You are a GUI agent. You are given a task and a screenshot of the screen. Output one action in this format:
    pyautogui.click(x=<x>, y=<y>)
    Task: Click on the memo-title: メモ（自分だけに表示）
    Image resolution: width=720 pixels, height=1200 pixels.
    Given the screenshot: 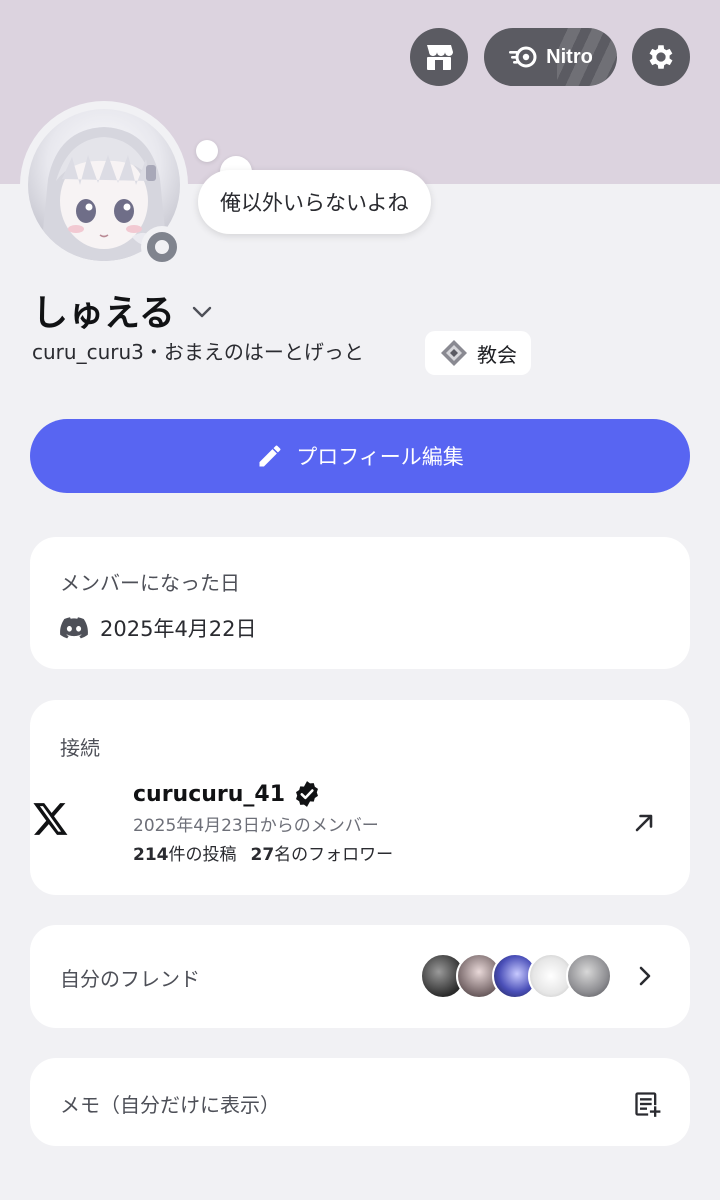 What is the action you would take?
    pyautogui.click(x=170, y=1105)
    